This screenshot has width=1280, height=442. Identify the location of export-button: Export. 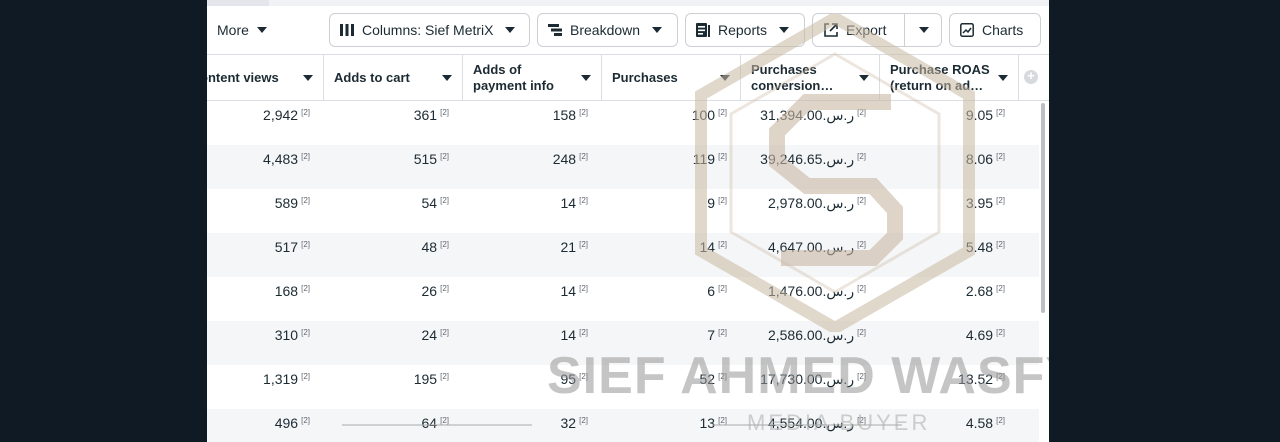
(858, 30).